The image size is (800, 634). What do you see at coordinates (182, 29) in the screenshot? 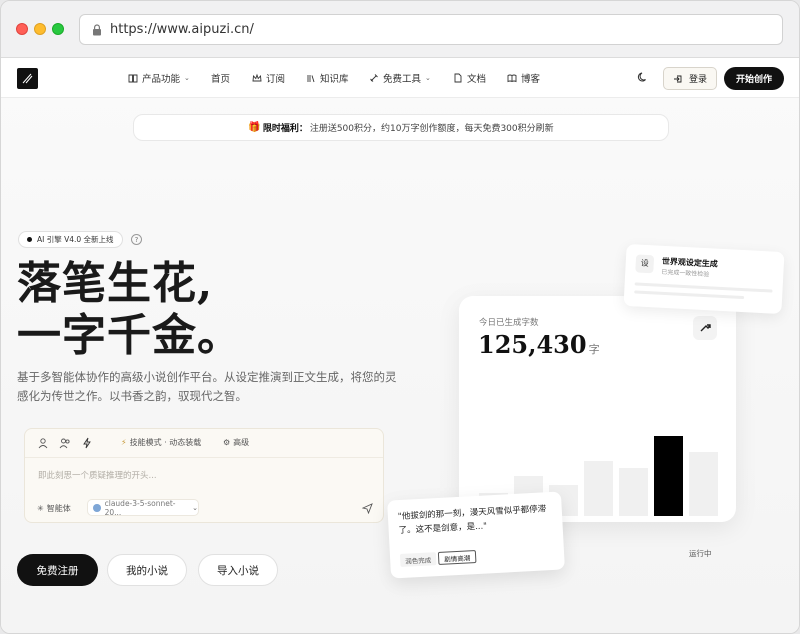
I see `url-text: https://www.aipuzi.cn/` at bounding box center [182, 29].